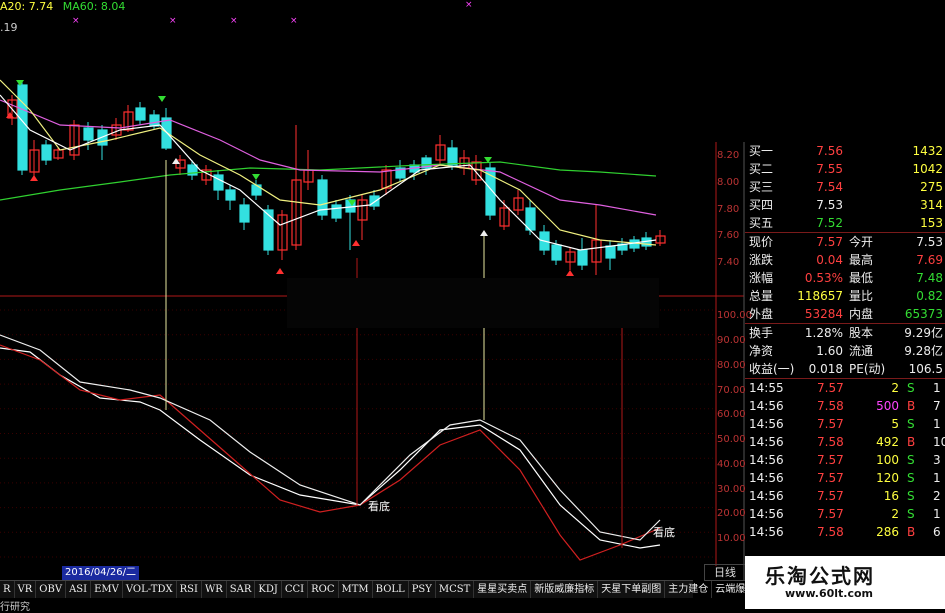  Describe the element at coordinates (379, 506) in the screenshot. I see `bottom-signal-label: 看底` at that location.